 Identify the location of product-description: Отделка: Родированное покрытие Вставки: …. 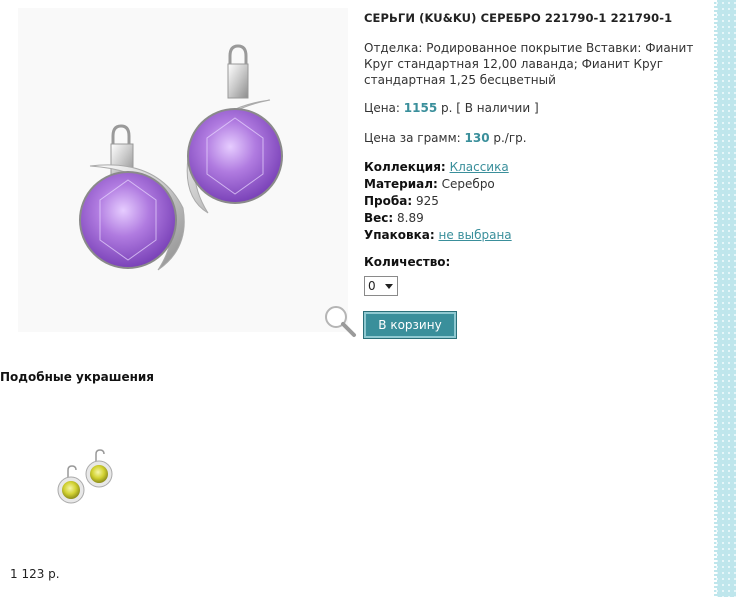
(529, 64).